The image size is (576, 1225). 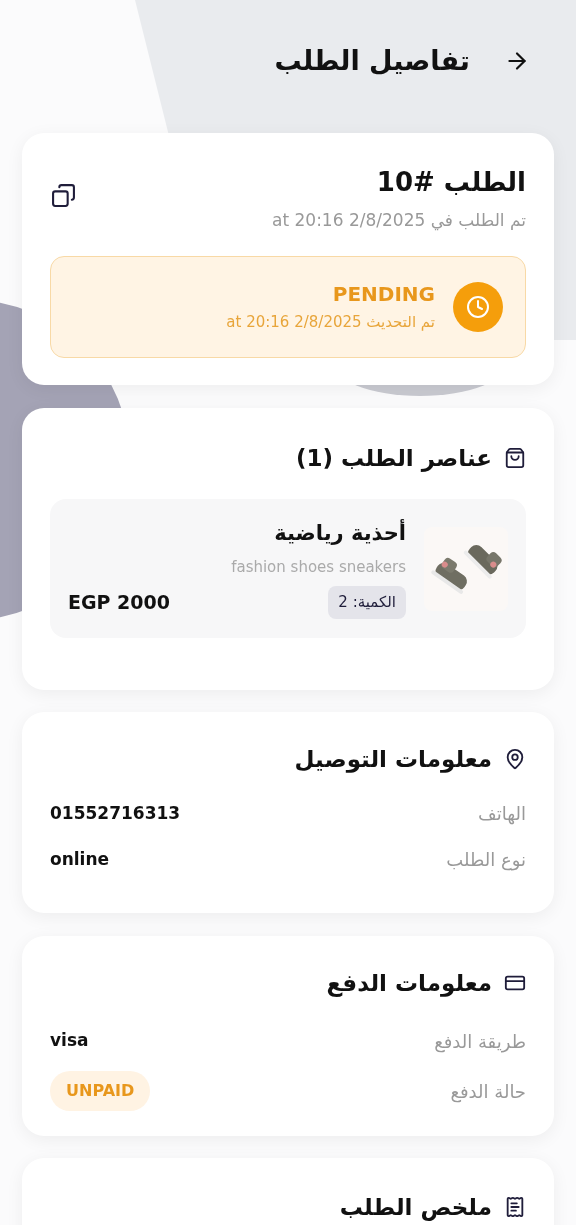 I want to click on payment-status-badge: UNPAID, so click(x=100, y=1091).